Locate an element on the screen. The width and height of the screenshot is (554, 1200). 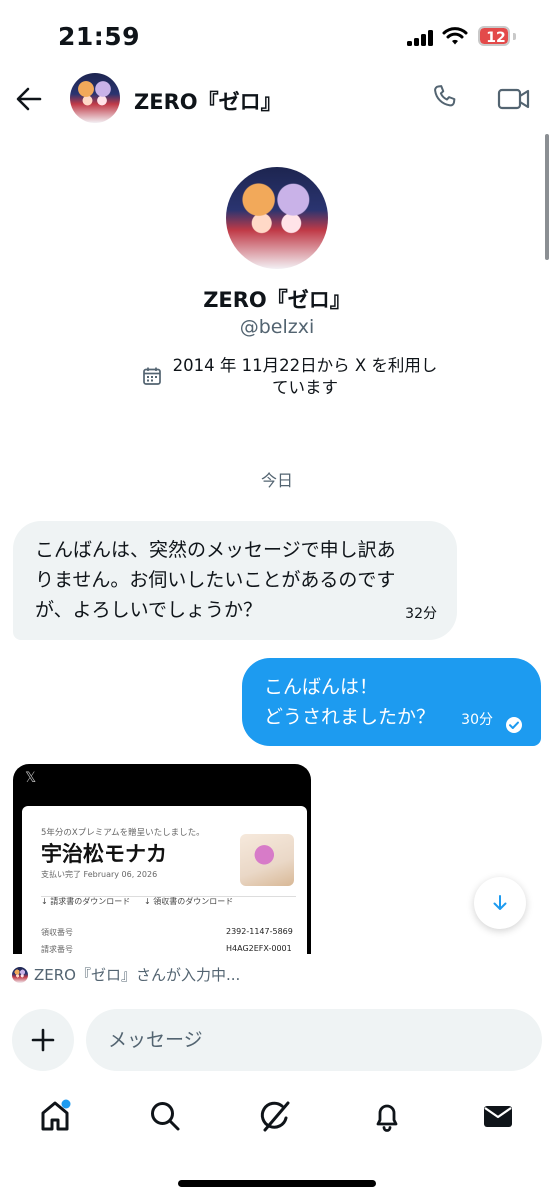
back-button is located at coordinates (29, 99).